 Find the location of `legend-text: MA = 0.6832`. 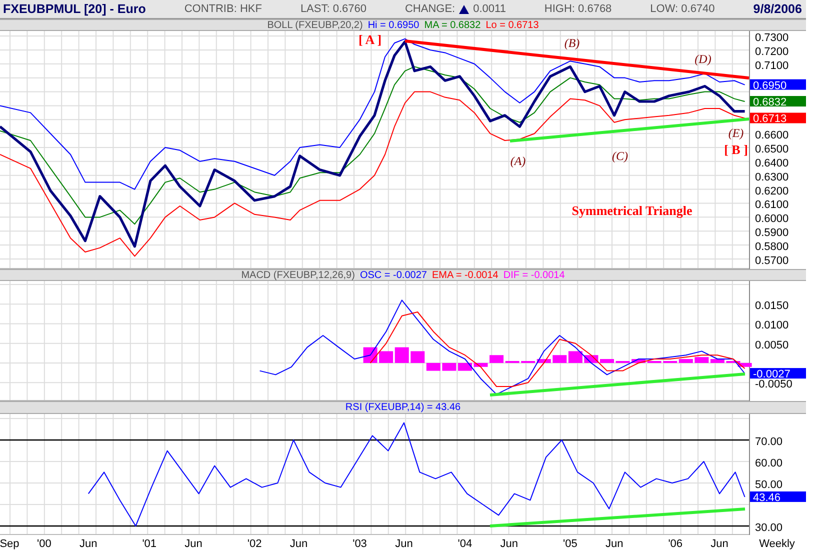

legend-text: MA = 0.6832 is located at coordinates (452, 25).